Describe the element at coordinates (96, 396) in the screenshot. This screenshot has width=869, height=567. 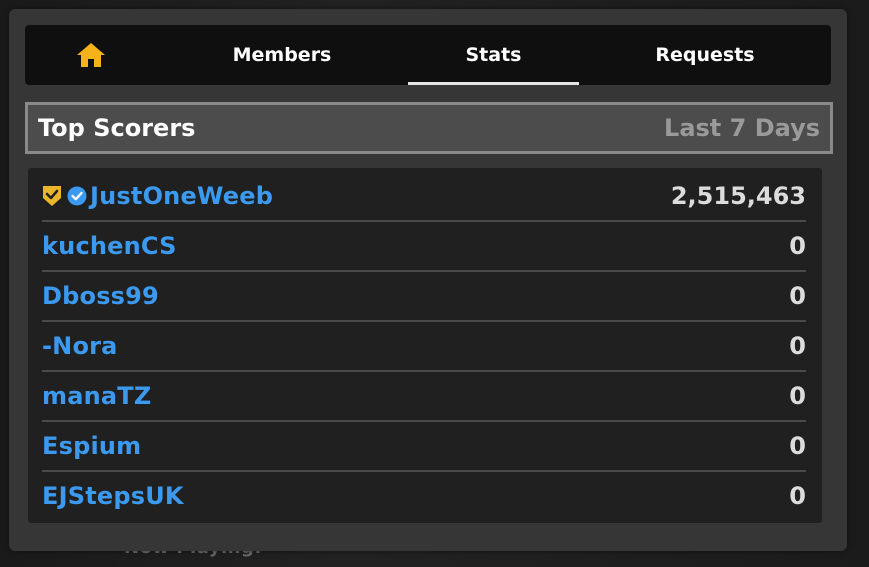
I see `player-name: manaTZ` at that location.